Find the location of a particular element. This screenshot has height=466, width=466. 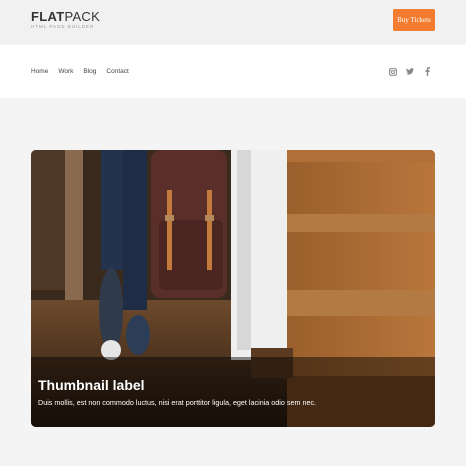

top-header: FLATPACK HTML PAGE BUILDER Buy Tickets is located at coordinates (233, 22).